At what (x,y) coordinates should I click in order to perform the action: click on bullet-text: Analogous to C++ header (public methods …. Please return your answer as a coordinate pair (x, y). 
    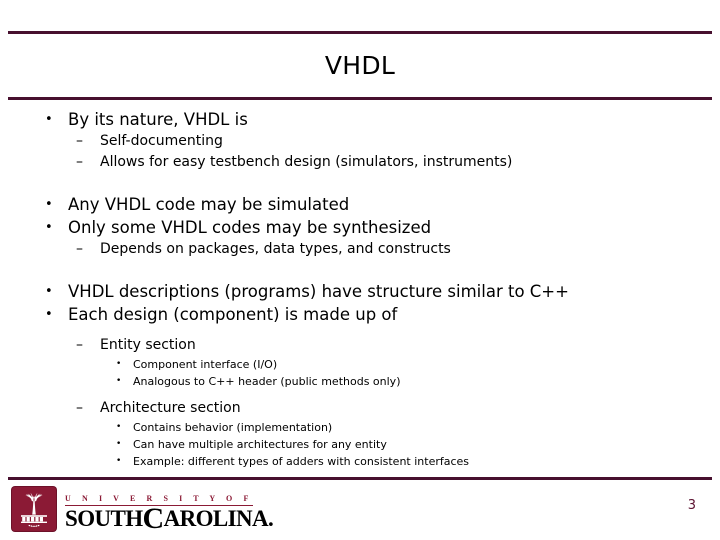
    Looking at the image, I should click on (267, 381).